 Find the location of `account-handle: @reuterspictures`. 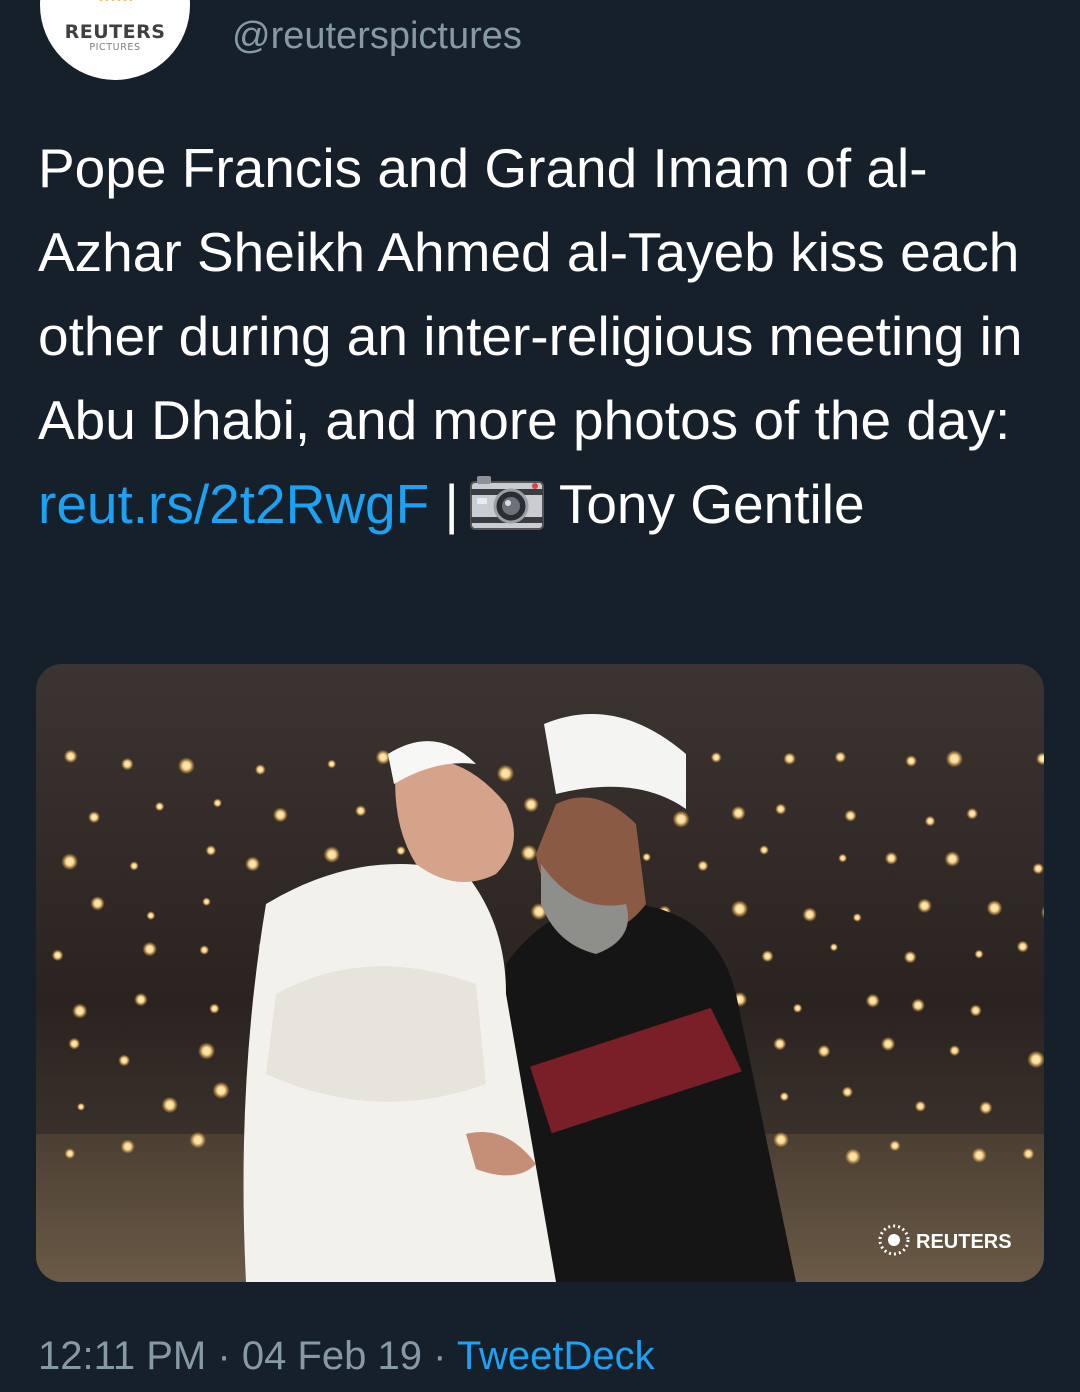

account-handle: @reuterspictures is located at coordinates (377, 36).